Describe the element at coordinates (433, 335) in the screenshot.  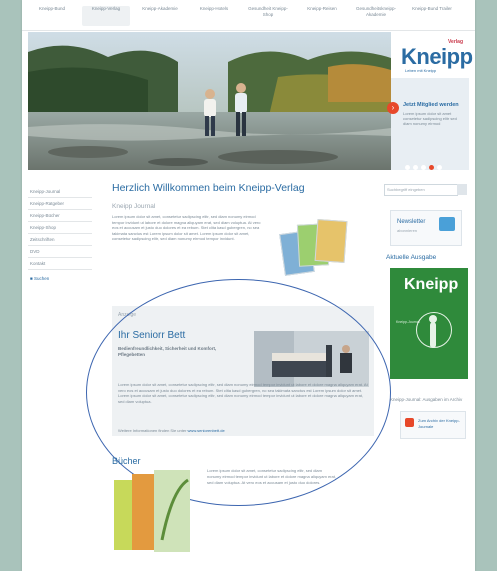
I see `cover-figure-body` at that location.